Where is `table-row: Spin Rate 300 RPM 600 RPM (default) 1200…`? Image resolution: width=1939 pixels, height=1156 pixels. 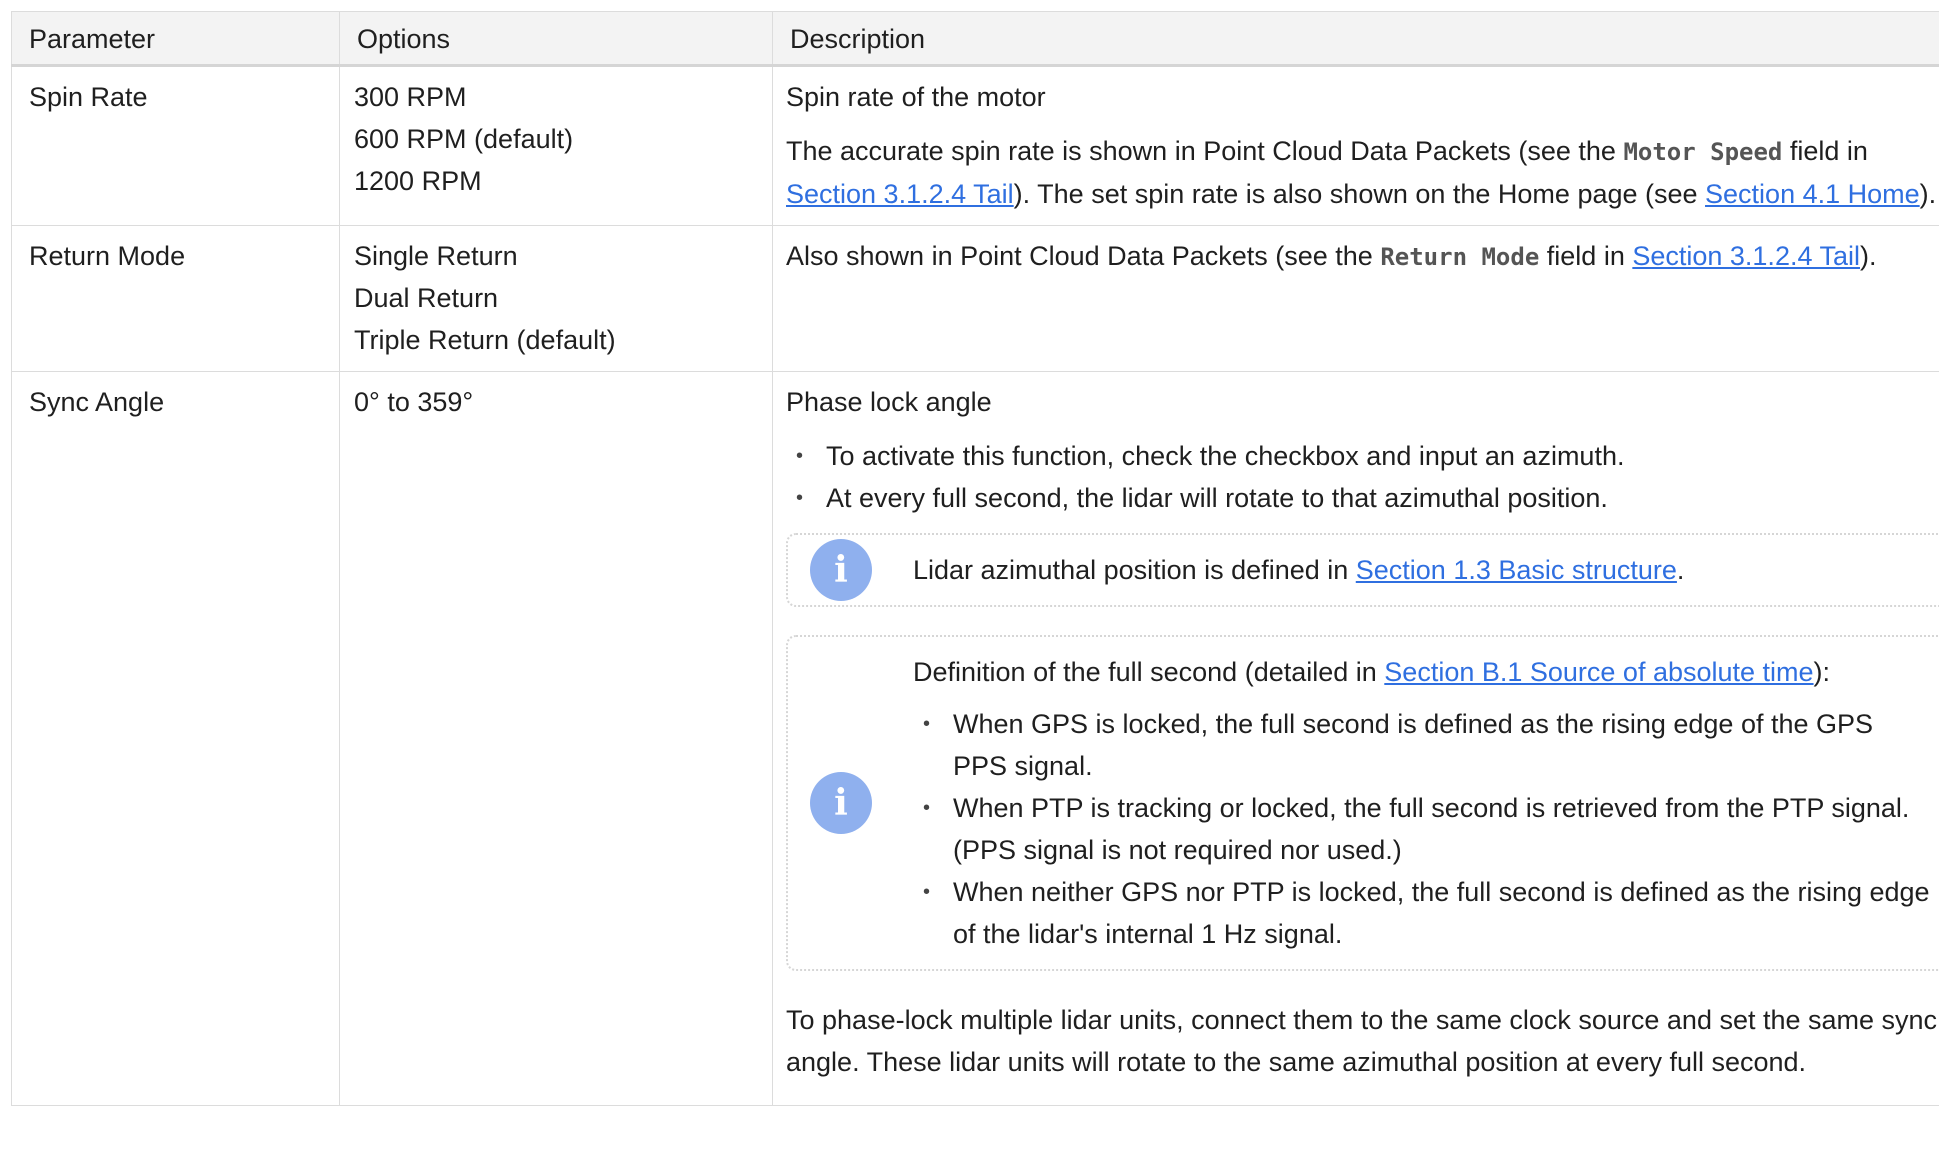
table-row: Spin Rate 300 RPM 600 RPM (default) 1200… is located at coordinates (975, 145).